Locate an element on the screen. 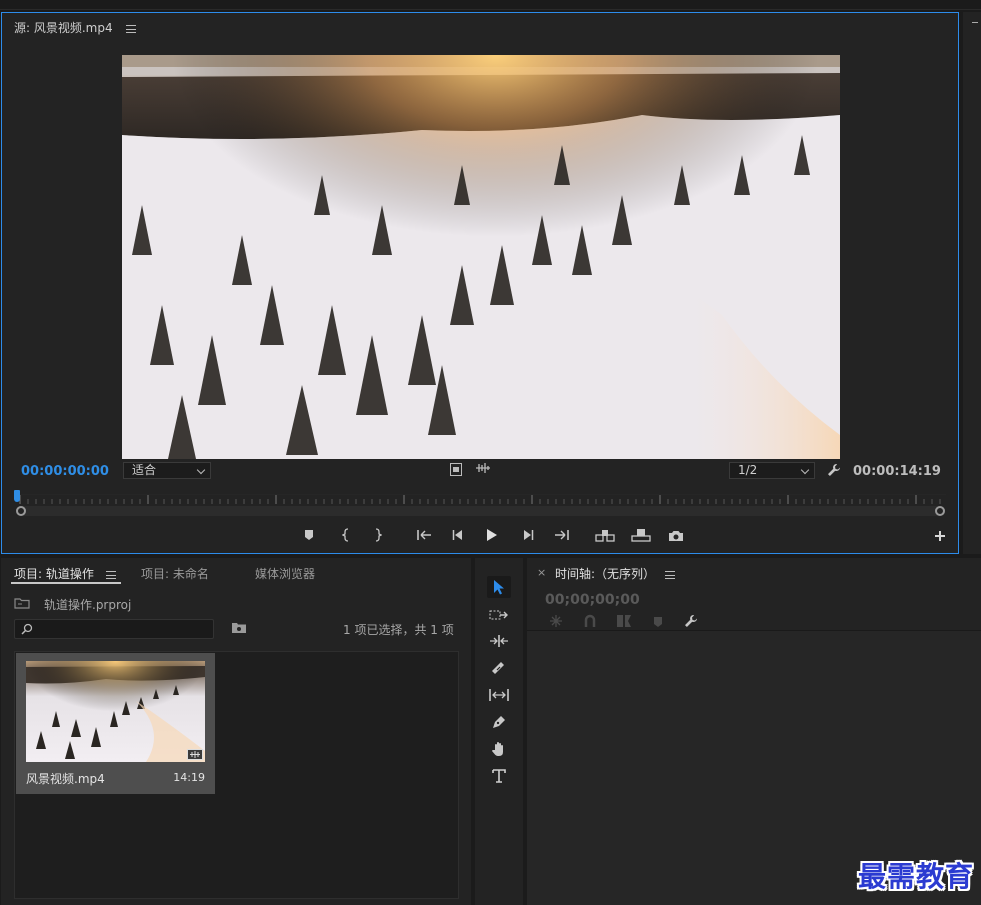 The height and width of the screenshot is (905, 981). tab-project-track-ops: 项目: 轨道操作 is located at coordinates (65, 573).